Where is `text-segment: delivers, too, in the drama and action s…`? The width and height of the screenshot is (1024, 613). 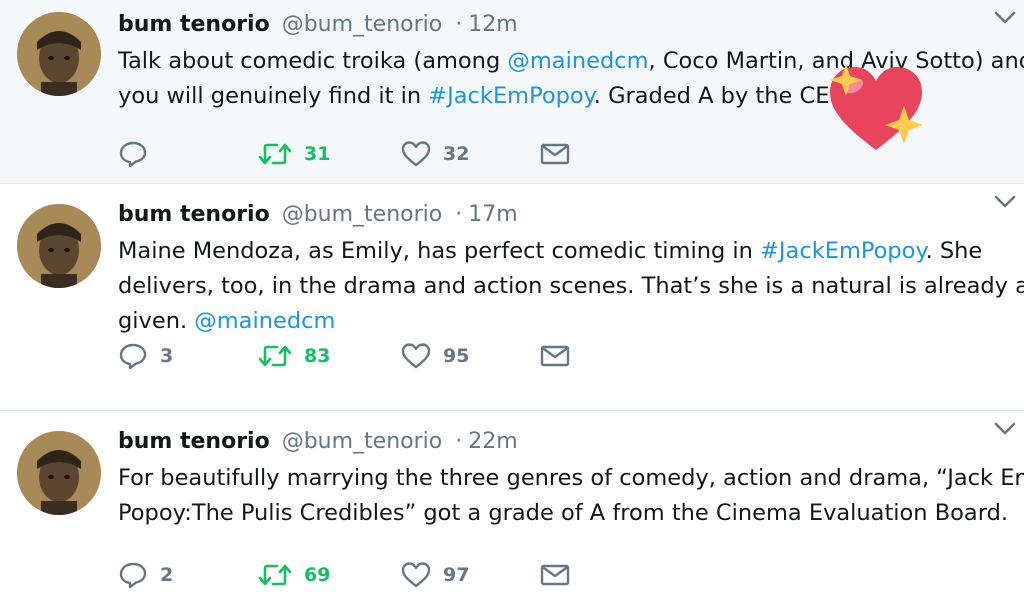 text-segment: delivers, too, in the drama and action s… is located at coordinates (571, 286).